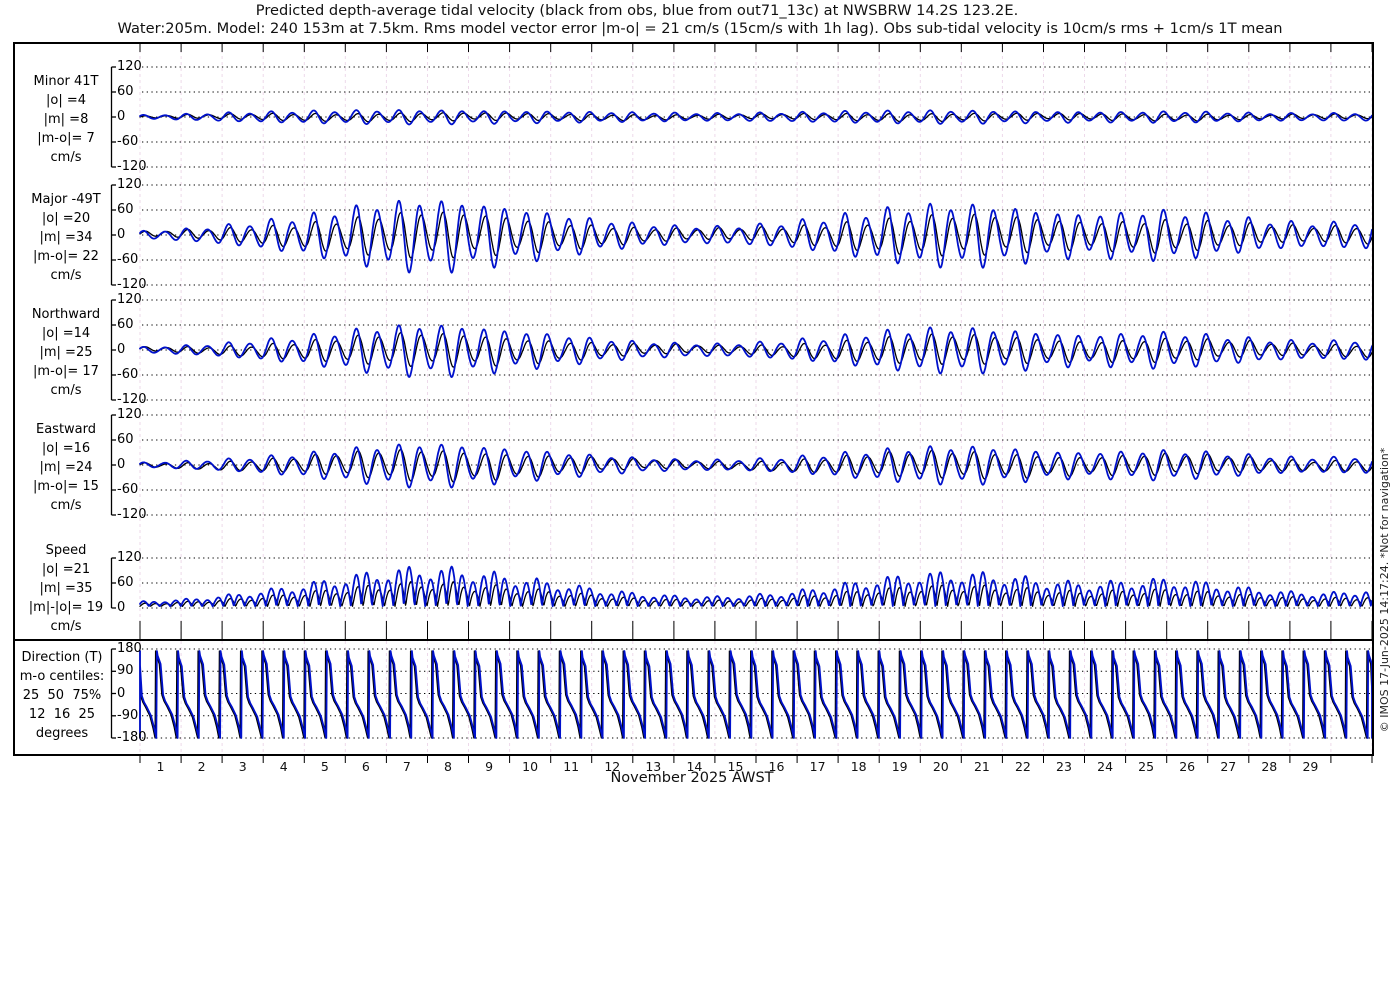 The image size is (1400, 990). What do you see at coordinates (1064, 766) in the screenshot?
I see `day-label: 23` at bounding box center [1064, 766].